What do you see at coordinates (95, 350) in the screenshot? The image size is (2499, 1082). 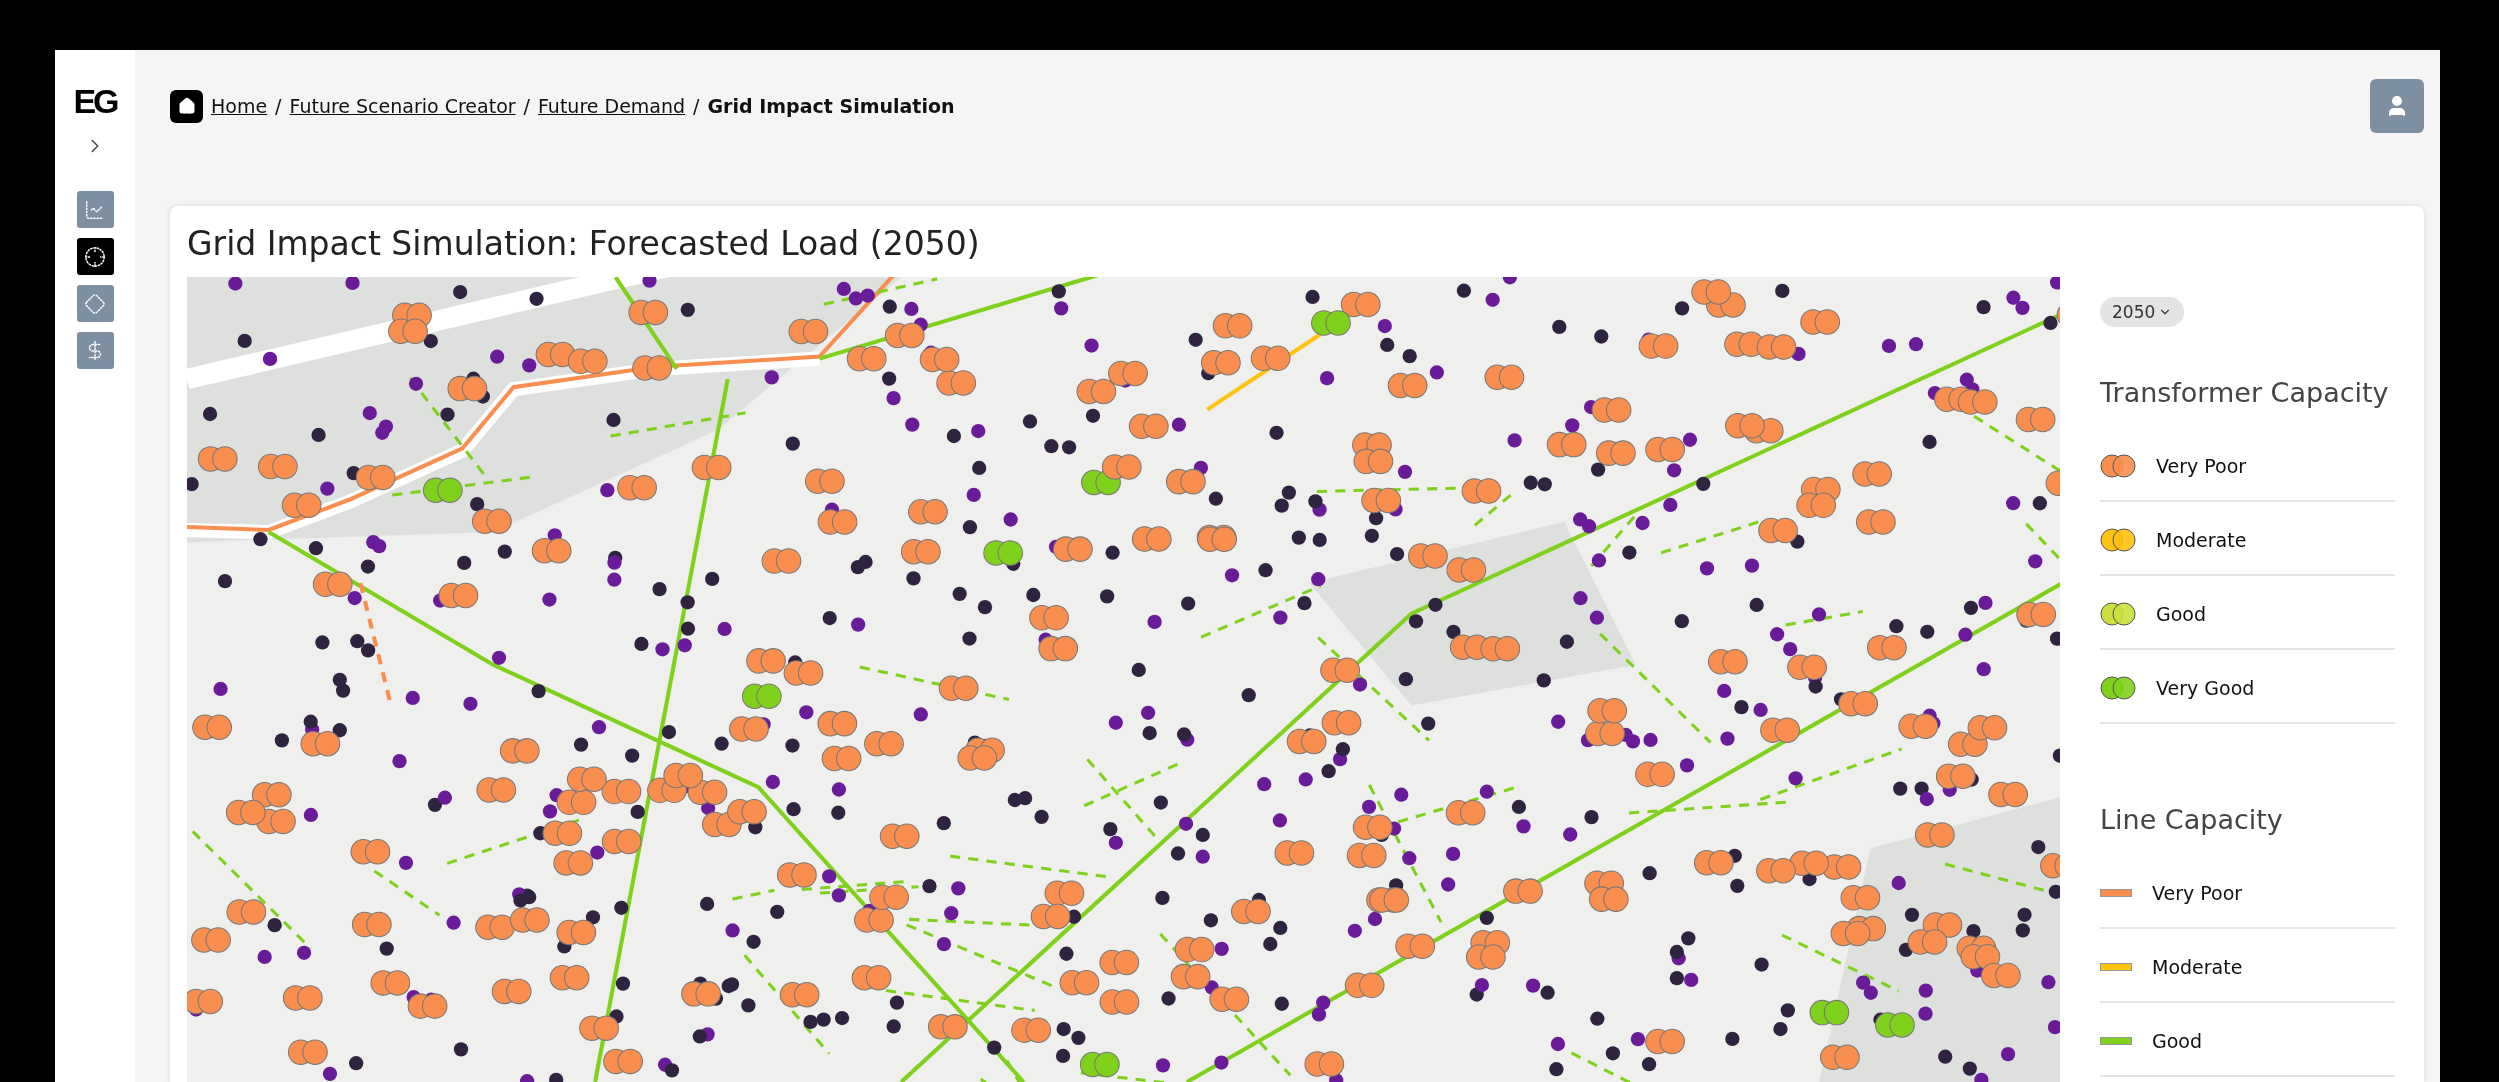 I see `dollar-nav-button` at bounding box center [95, 350].